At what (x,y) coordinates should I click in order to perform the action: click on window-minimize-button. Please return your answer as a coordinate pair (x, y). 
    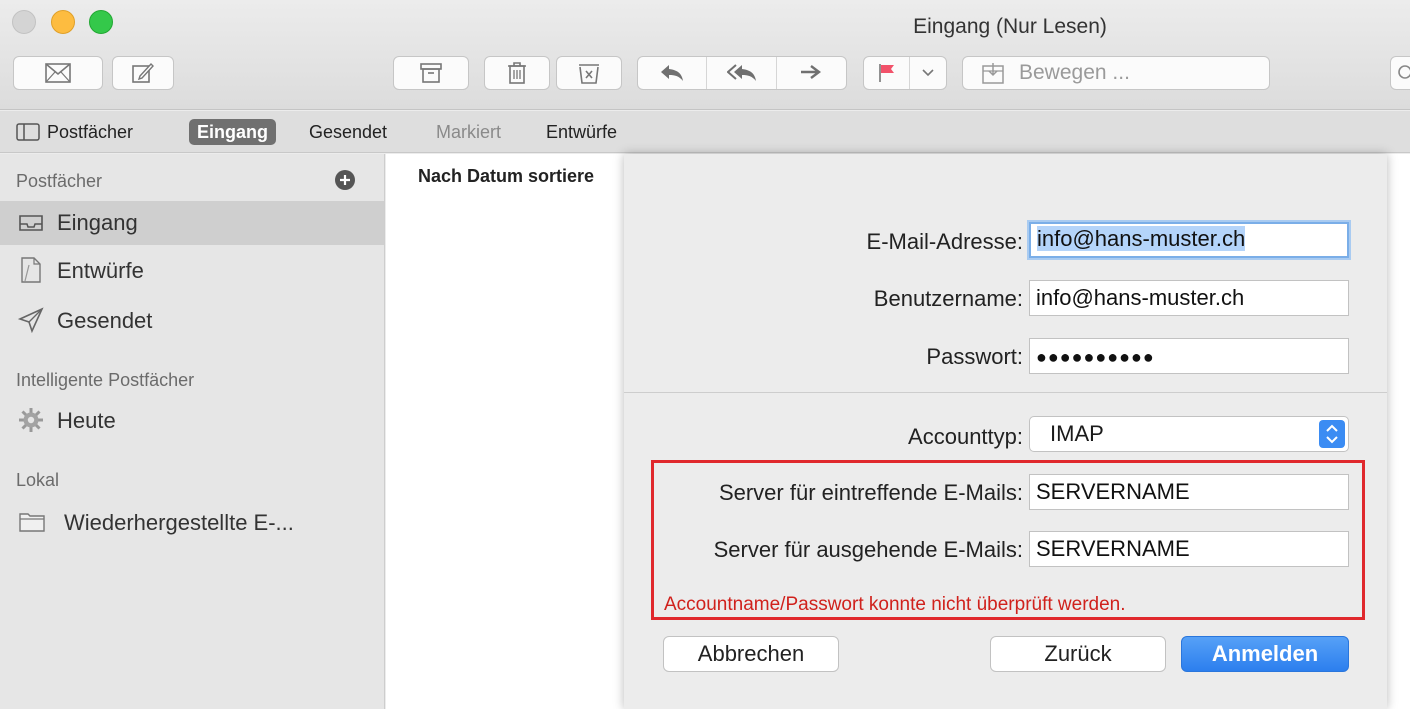
    Looking at the image, I should click on (63, 22).